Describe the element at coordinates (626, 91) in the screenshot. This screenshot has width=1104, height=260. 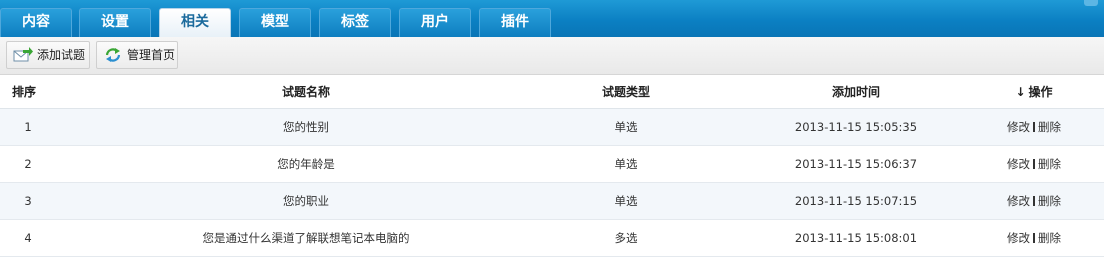
I see `column-header-type: 试题类型` at that location.